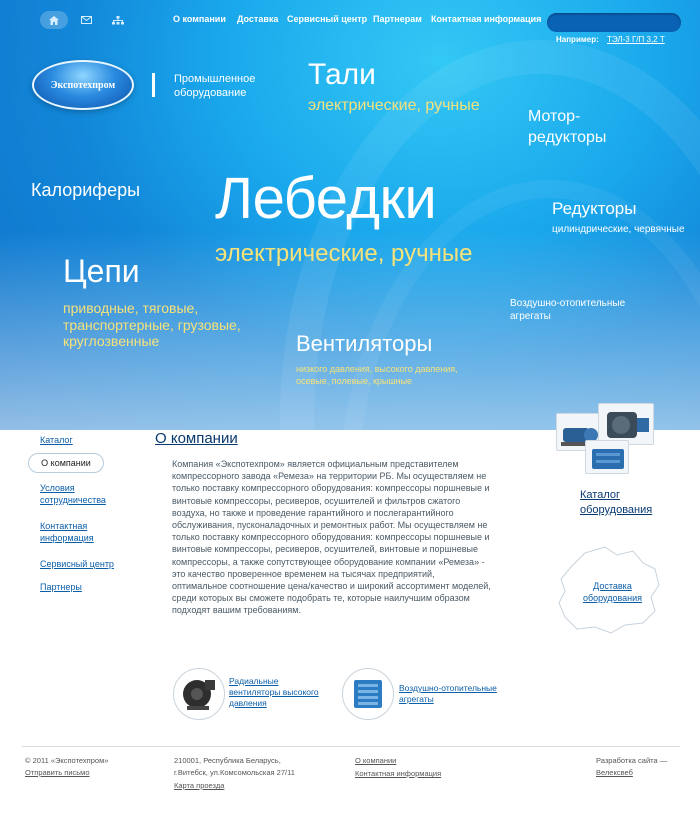  What do you see at coordinates (625, 503) in the screenshot?
I see `catalog-link: Каталог оборудования` at bounding box center [625, 503].